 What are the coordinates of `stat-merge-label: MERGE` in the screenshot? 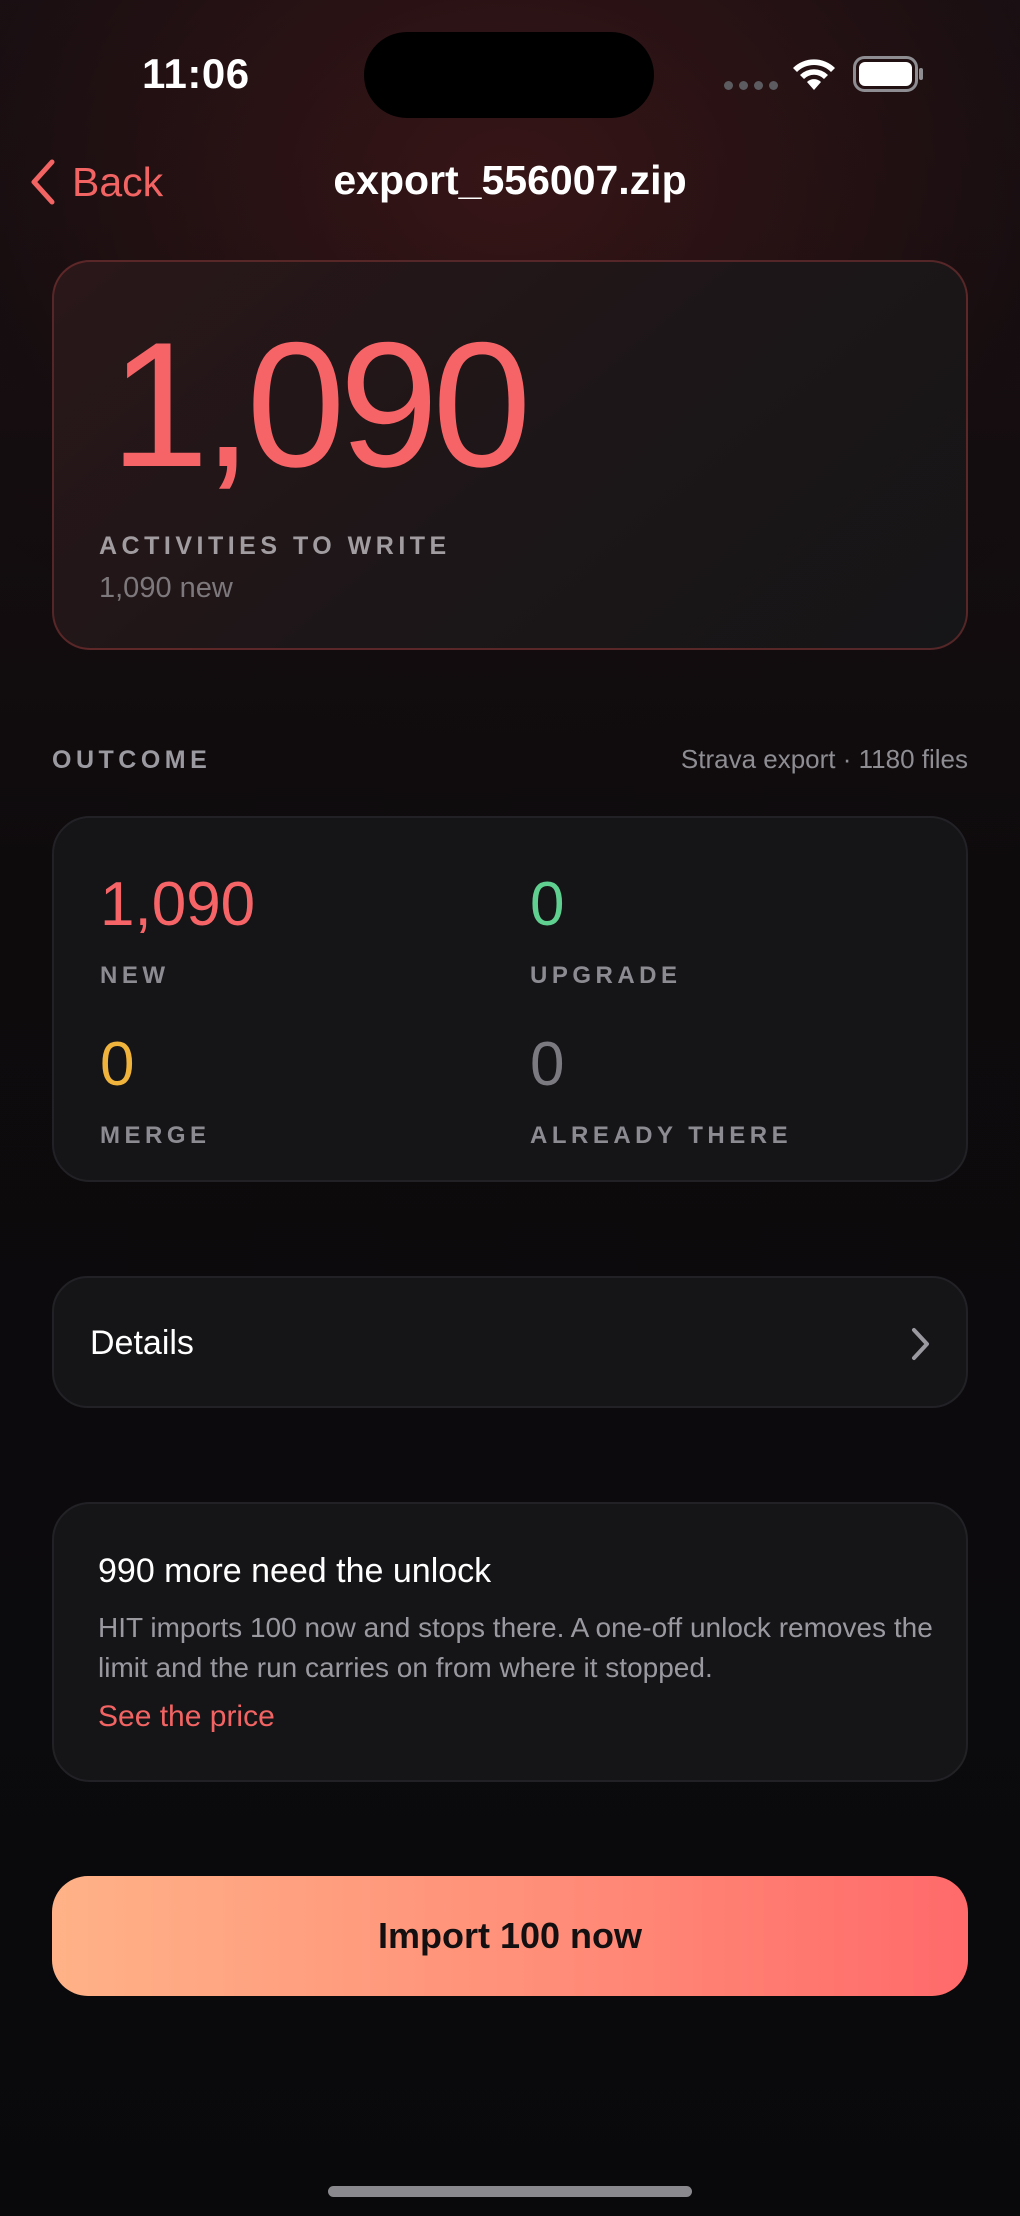 It's located at (155, 1135).